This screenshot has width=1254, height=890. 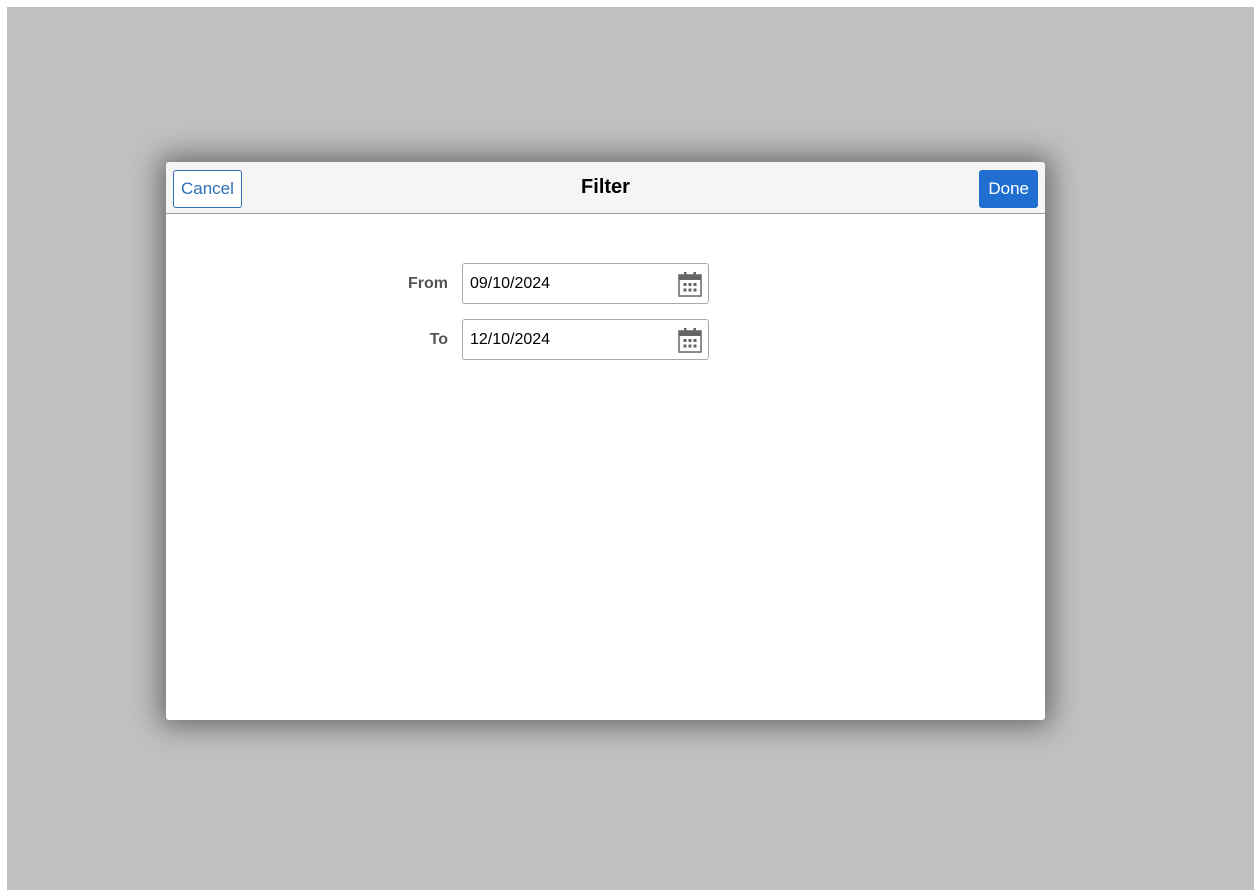 I want to click on to-date-row: To, so click(x=605, y=339).